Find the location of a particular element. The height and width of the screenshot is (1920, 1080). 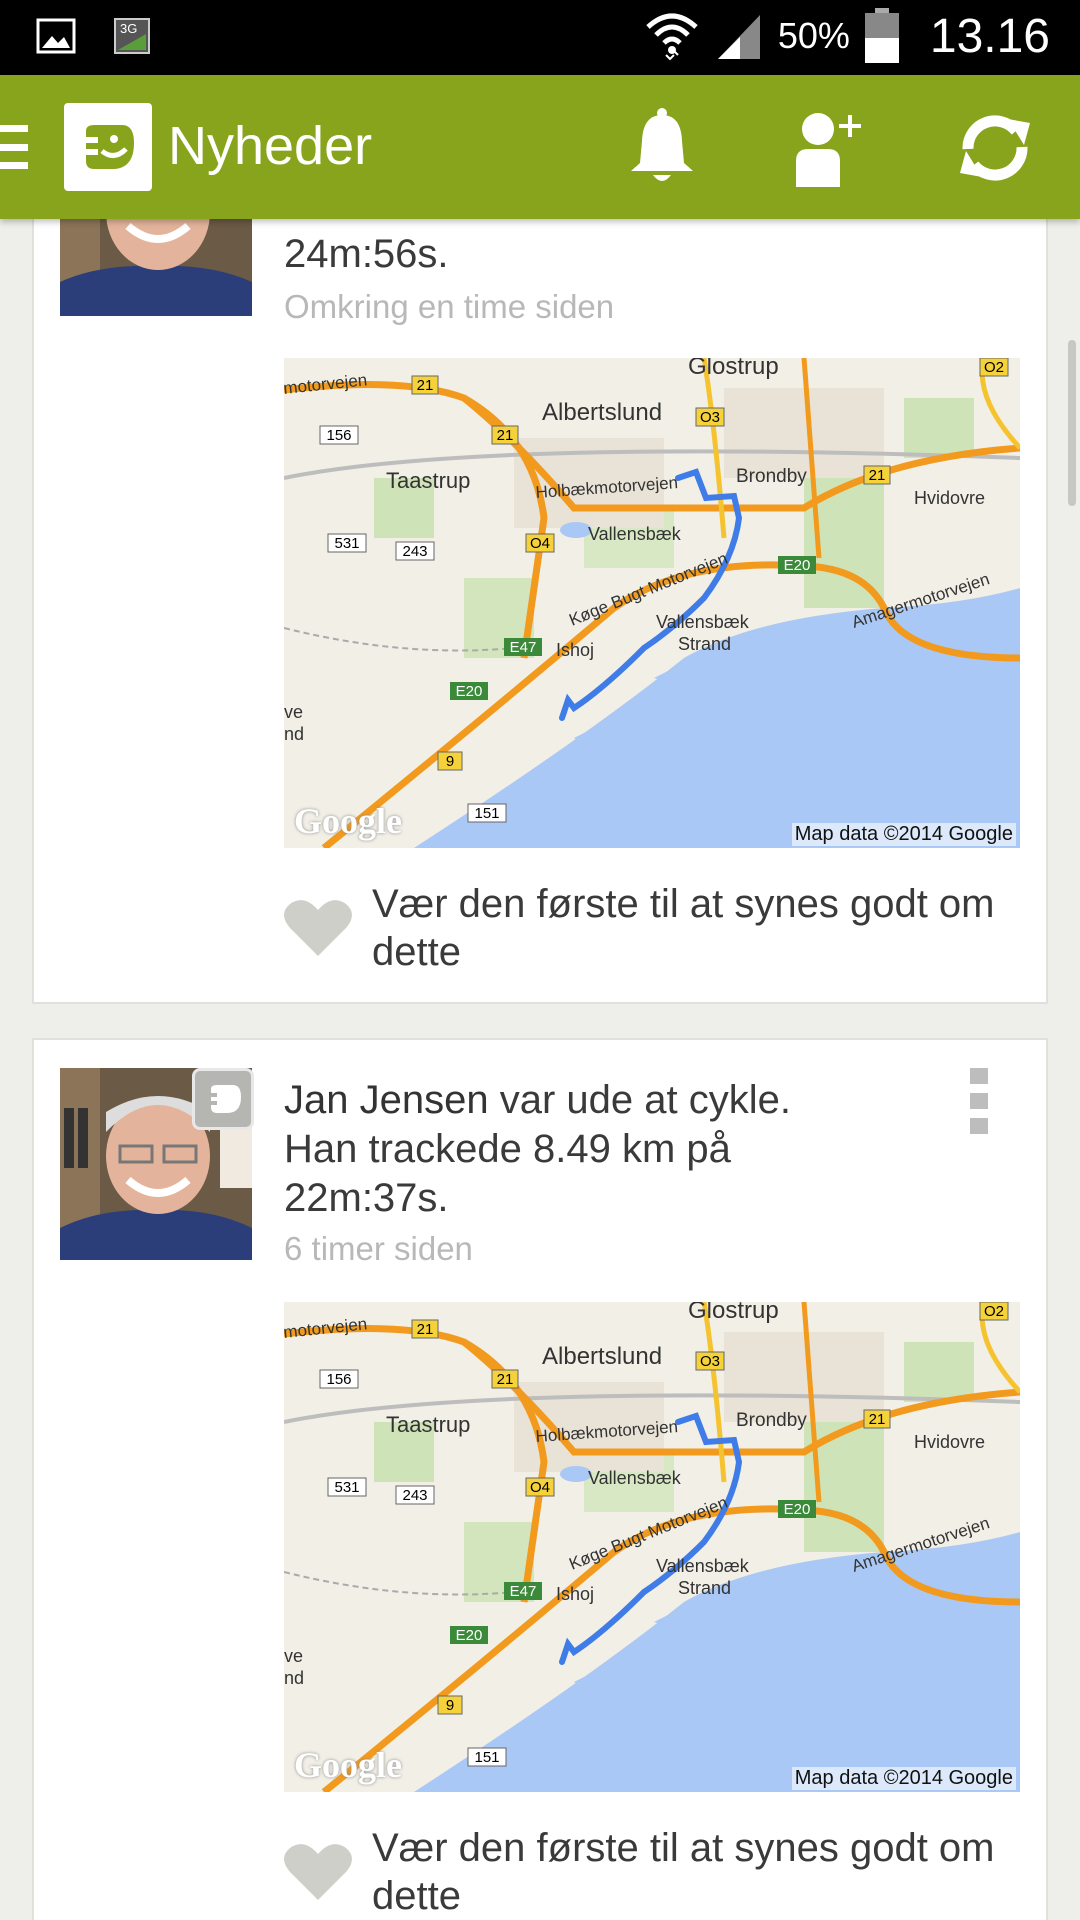

network-3g-icon: 3G is located at coordinates (132, 36).